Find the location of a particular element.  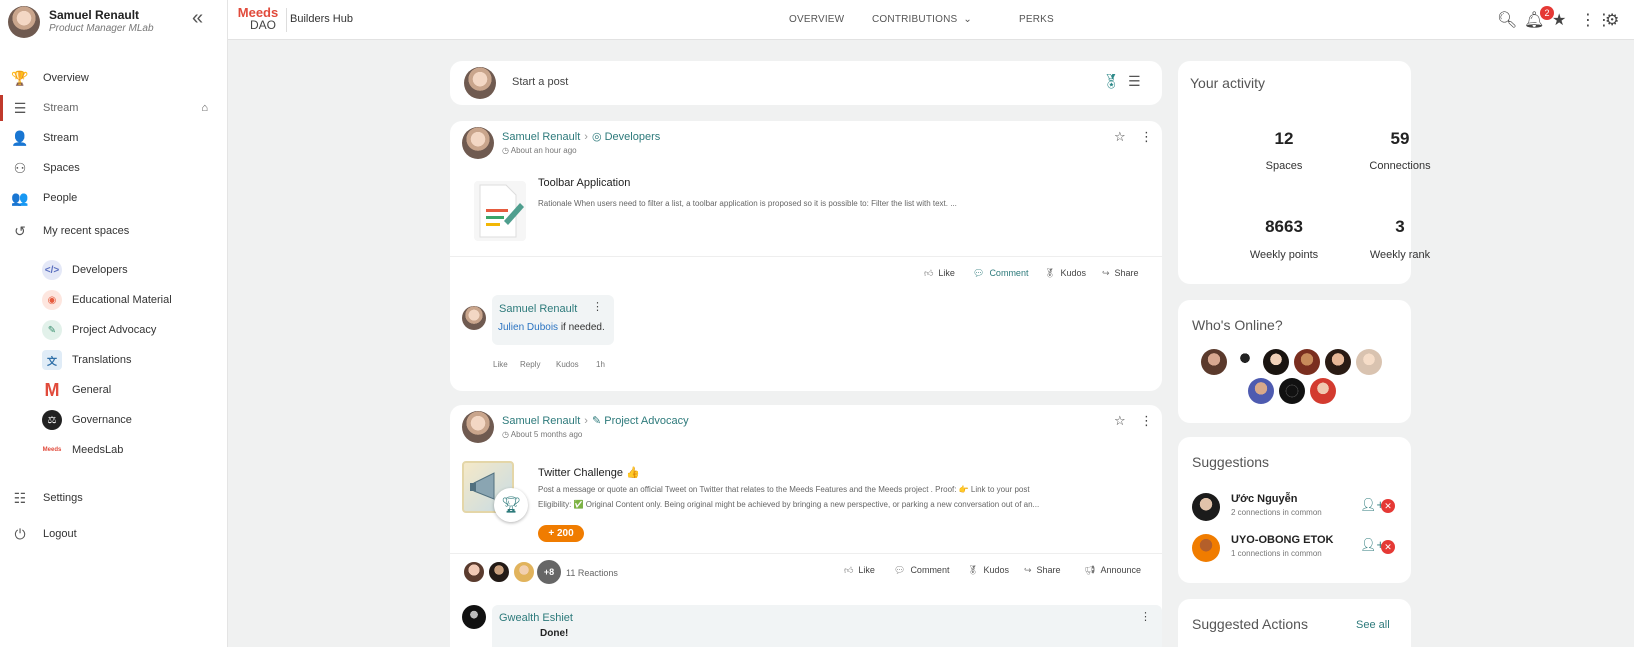

sidebar-item-logout: ⏻ Logout is located at coordinates (114, 534).